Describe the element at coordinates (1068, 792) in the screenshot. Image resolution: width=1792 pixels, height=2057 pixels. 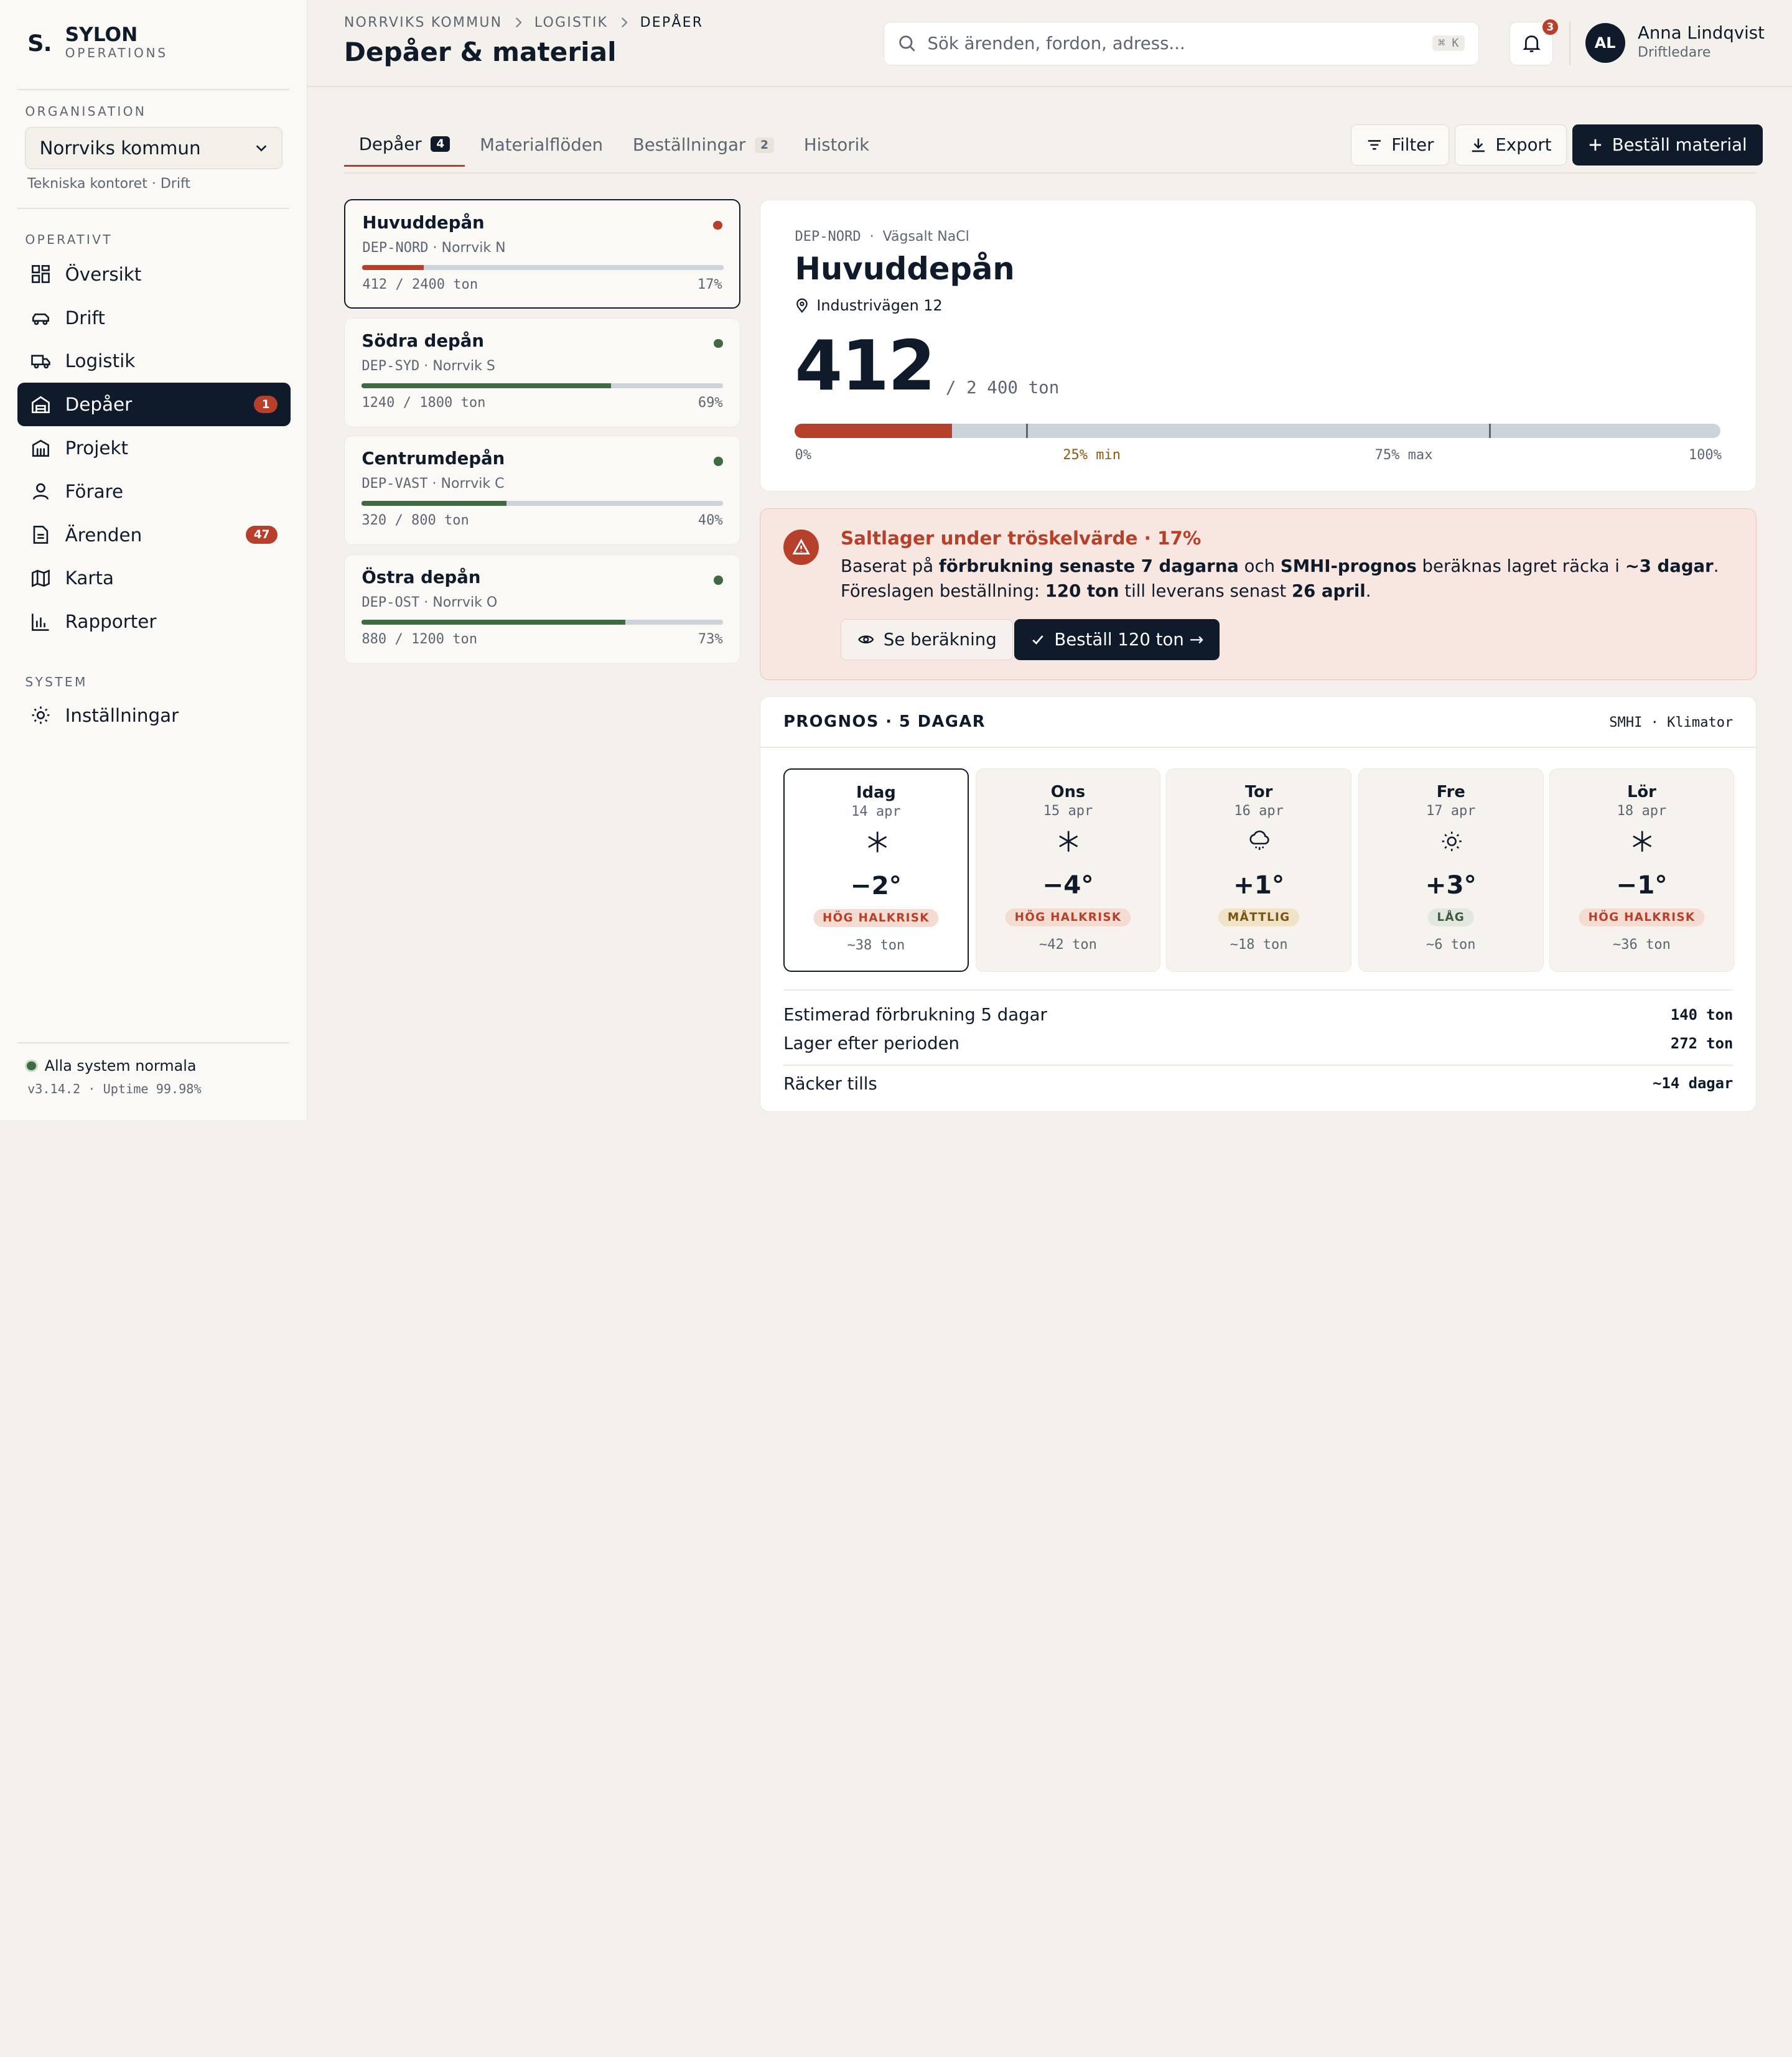
I see `day-name: Ons` at that location.